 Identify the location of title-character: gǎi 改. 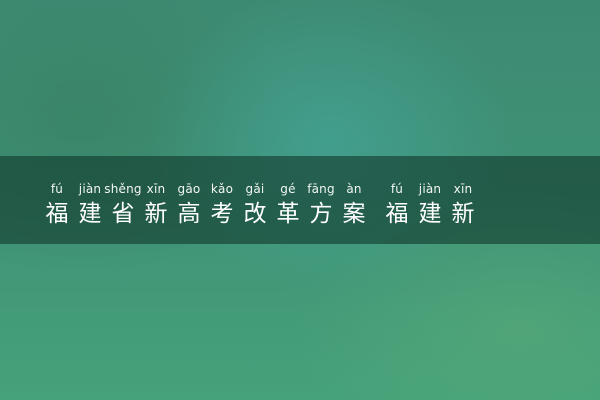
(255, 205).